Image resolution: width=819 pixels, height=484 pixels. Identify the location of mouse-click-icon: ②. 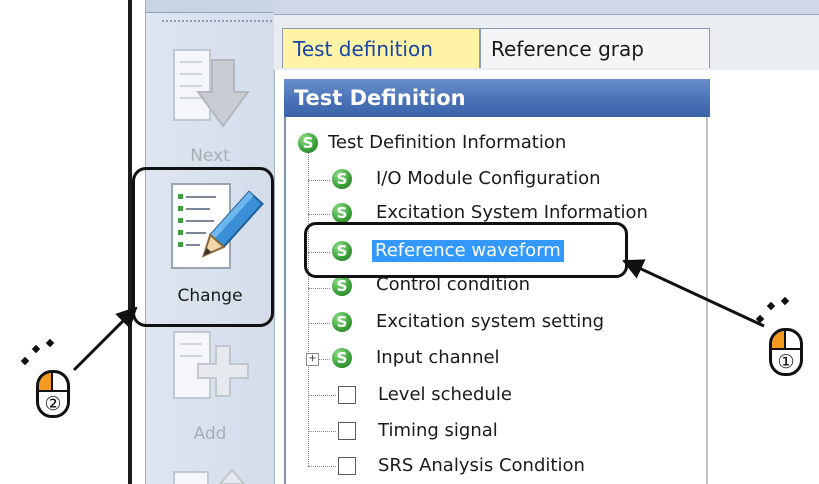
(53, 394).